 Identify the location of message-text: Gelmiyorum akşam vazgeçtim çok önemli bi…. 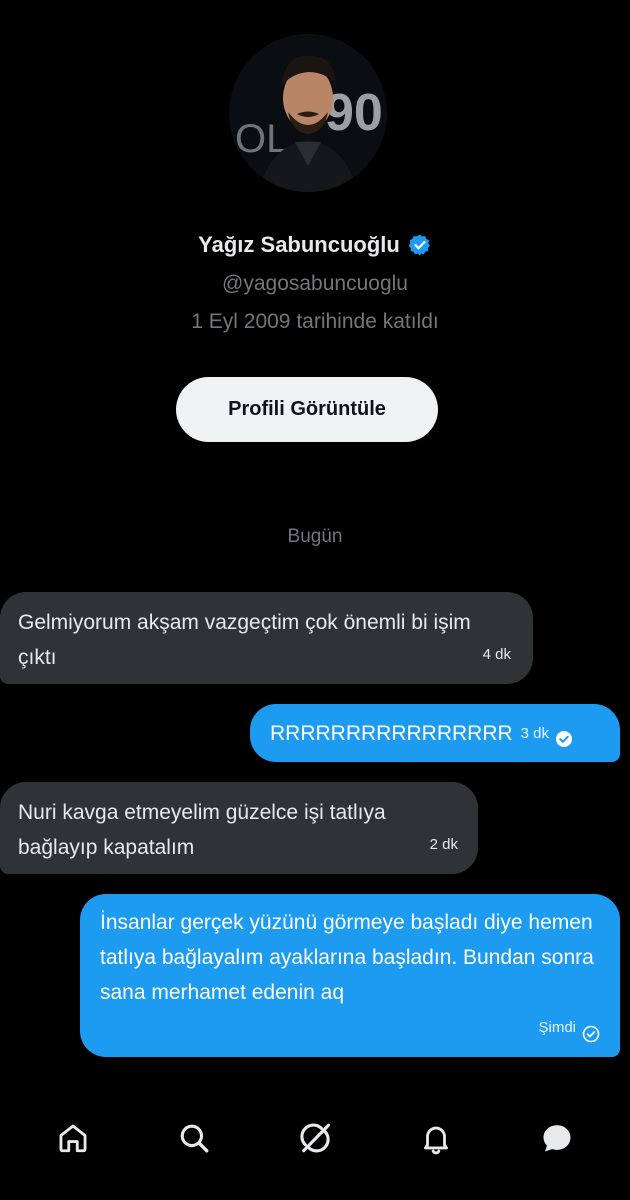
(244, 640).